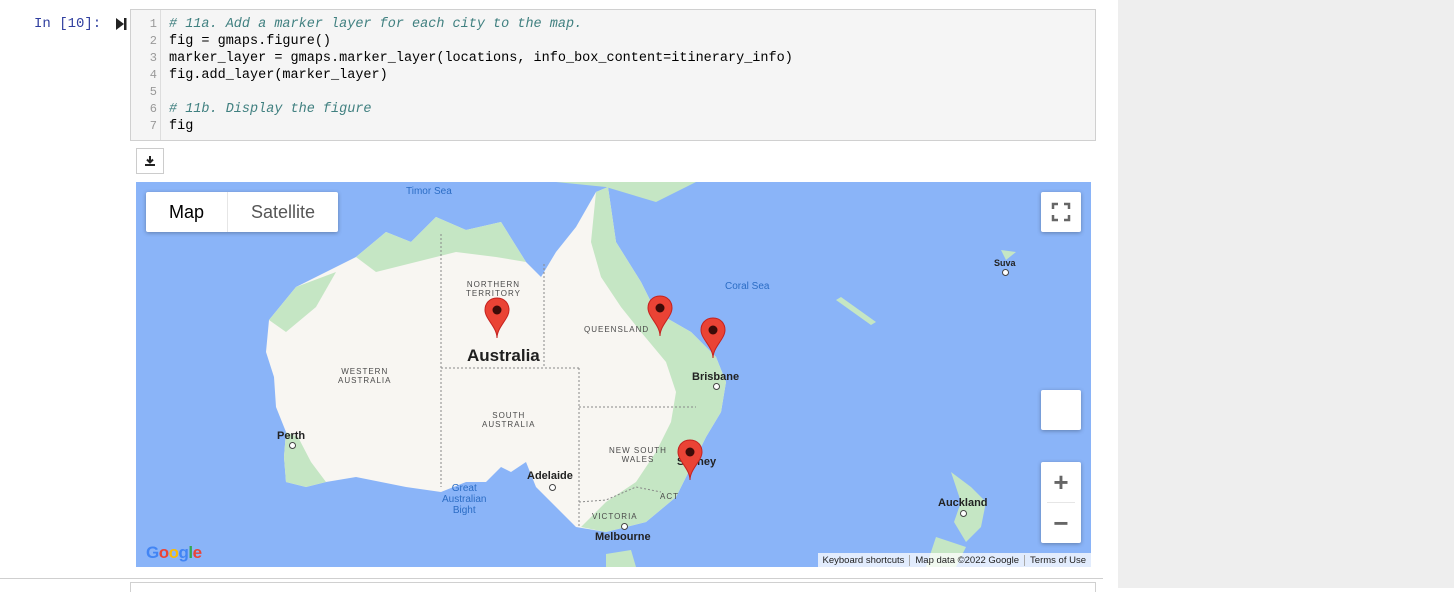 The height and width of the screenshot is (592, 1454). Describe the element at coordinates (613, 109) in the screenshot. I see `code-line: 6 # 11b. Display the figure` at that location.